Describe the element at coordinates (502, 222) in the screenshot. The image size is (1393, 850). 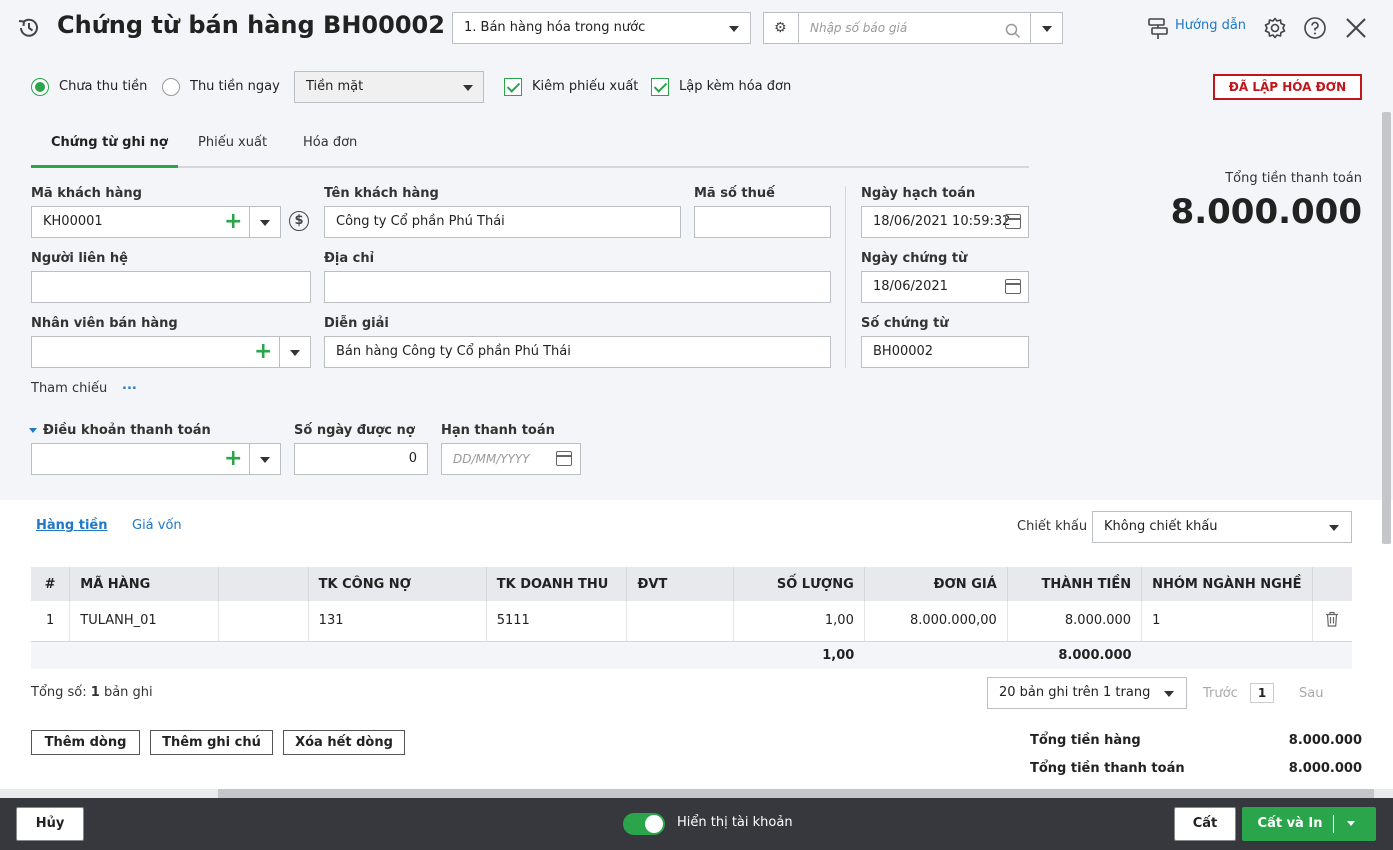
I see `customer-name-input: Công ty Cổ phần Phú Thái` at that location.